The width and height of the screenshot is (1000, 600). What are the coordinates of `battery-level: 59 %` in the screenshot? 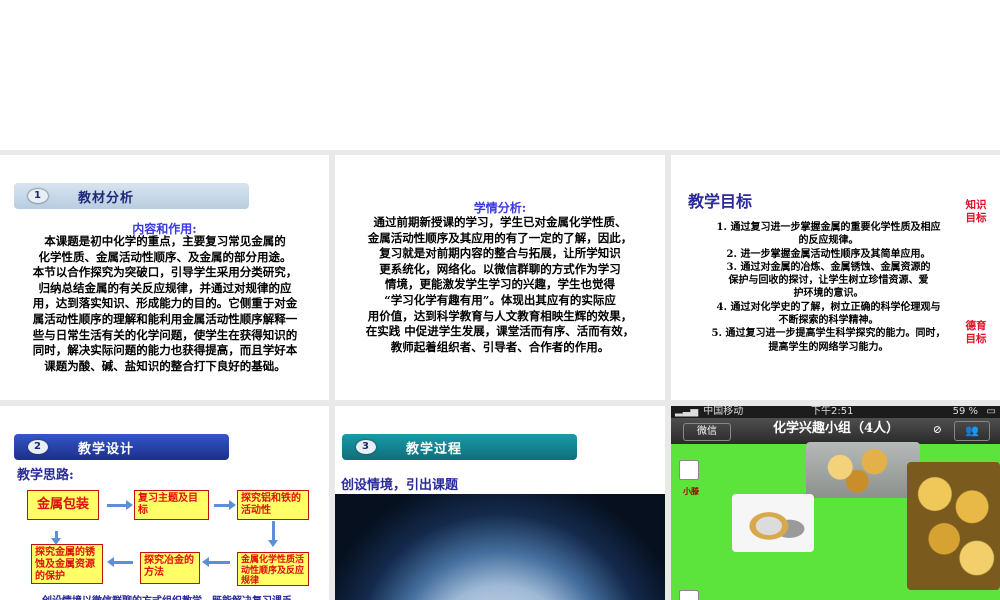 It's located at (965, 411).